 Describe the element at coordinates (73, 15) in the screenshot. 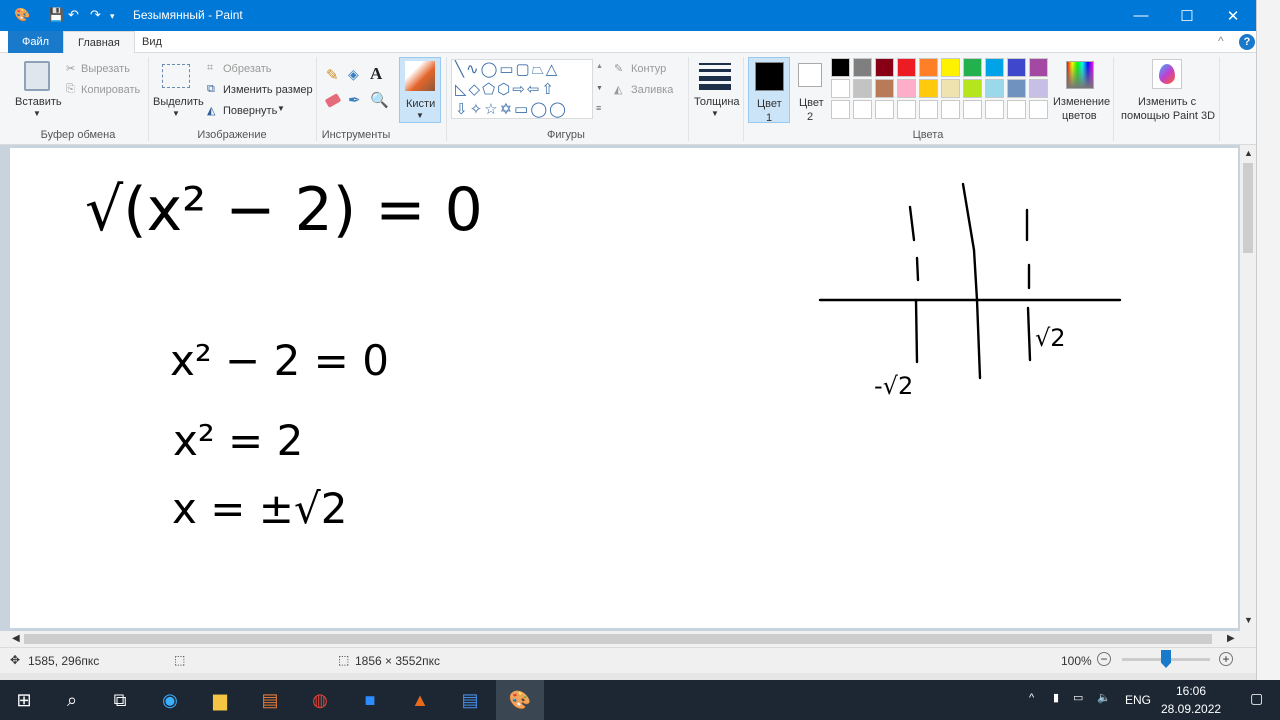

I see `undo-icon: ↶` at that location.